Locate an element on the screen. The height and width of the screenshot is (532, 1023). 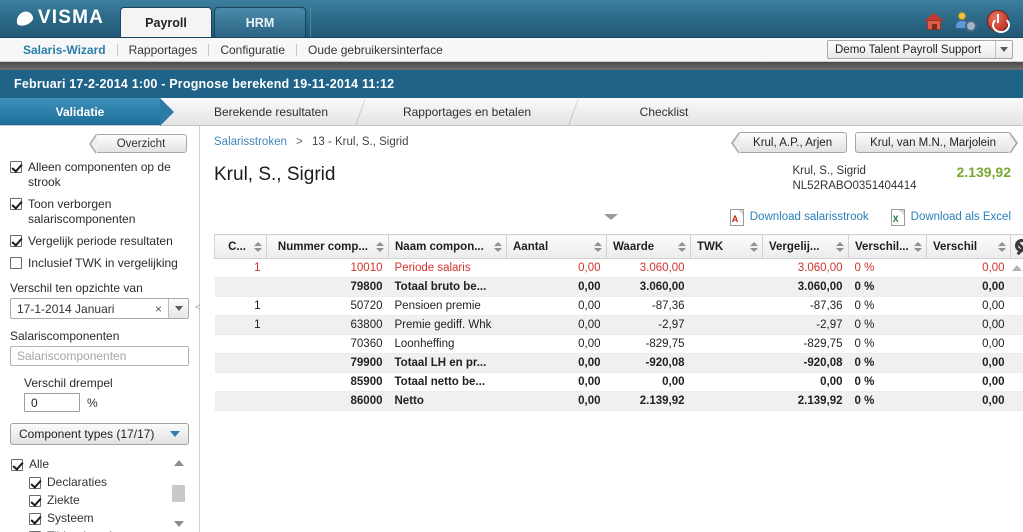
wizard-step-checklist: Checklist is located at coordinates (664, 111).